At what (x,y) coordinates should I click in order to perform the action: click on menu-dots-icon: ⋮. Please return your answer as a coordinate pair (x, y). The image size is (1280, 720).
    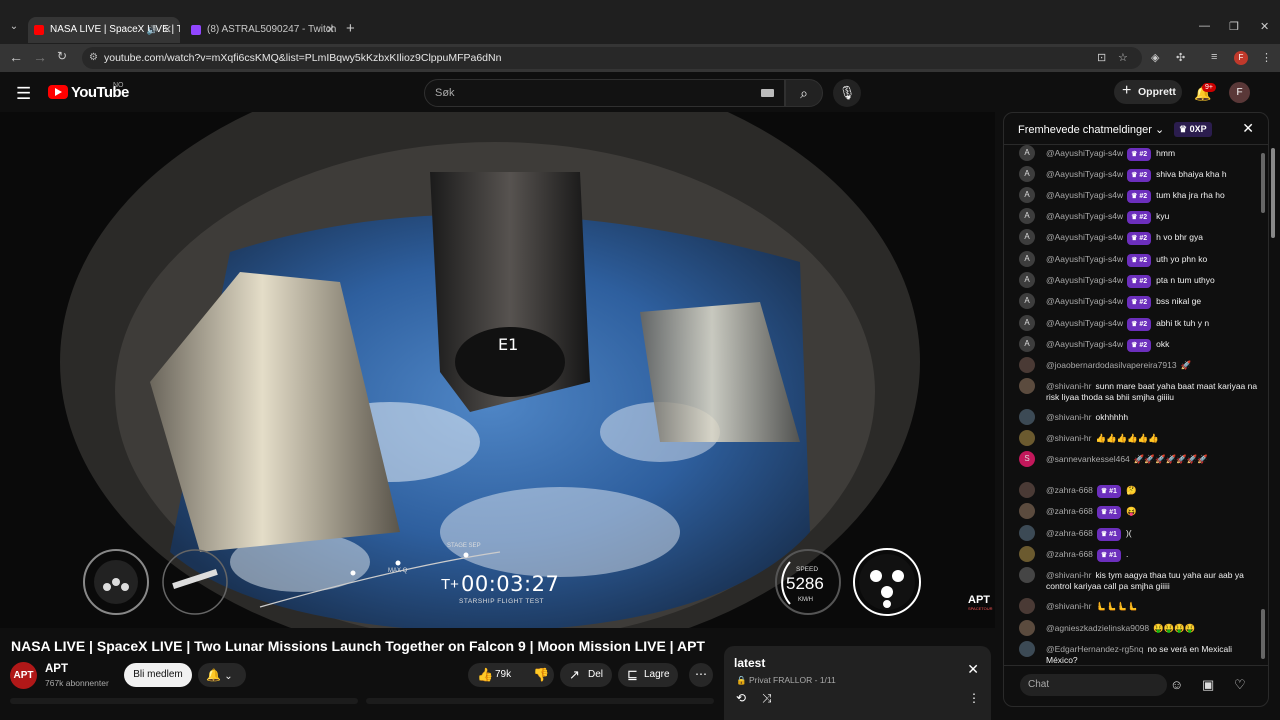
    Looking at the image, I should click on (1266, 57).